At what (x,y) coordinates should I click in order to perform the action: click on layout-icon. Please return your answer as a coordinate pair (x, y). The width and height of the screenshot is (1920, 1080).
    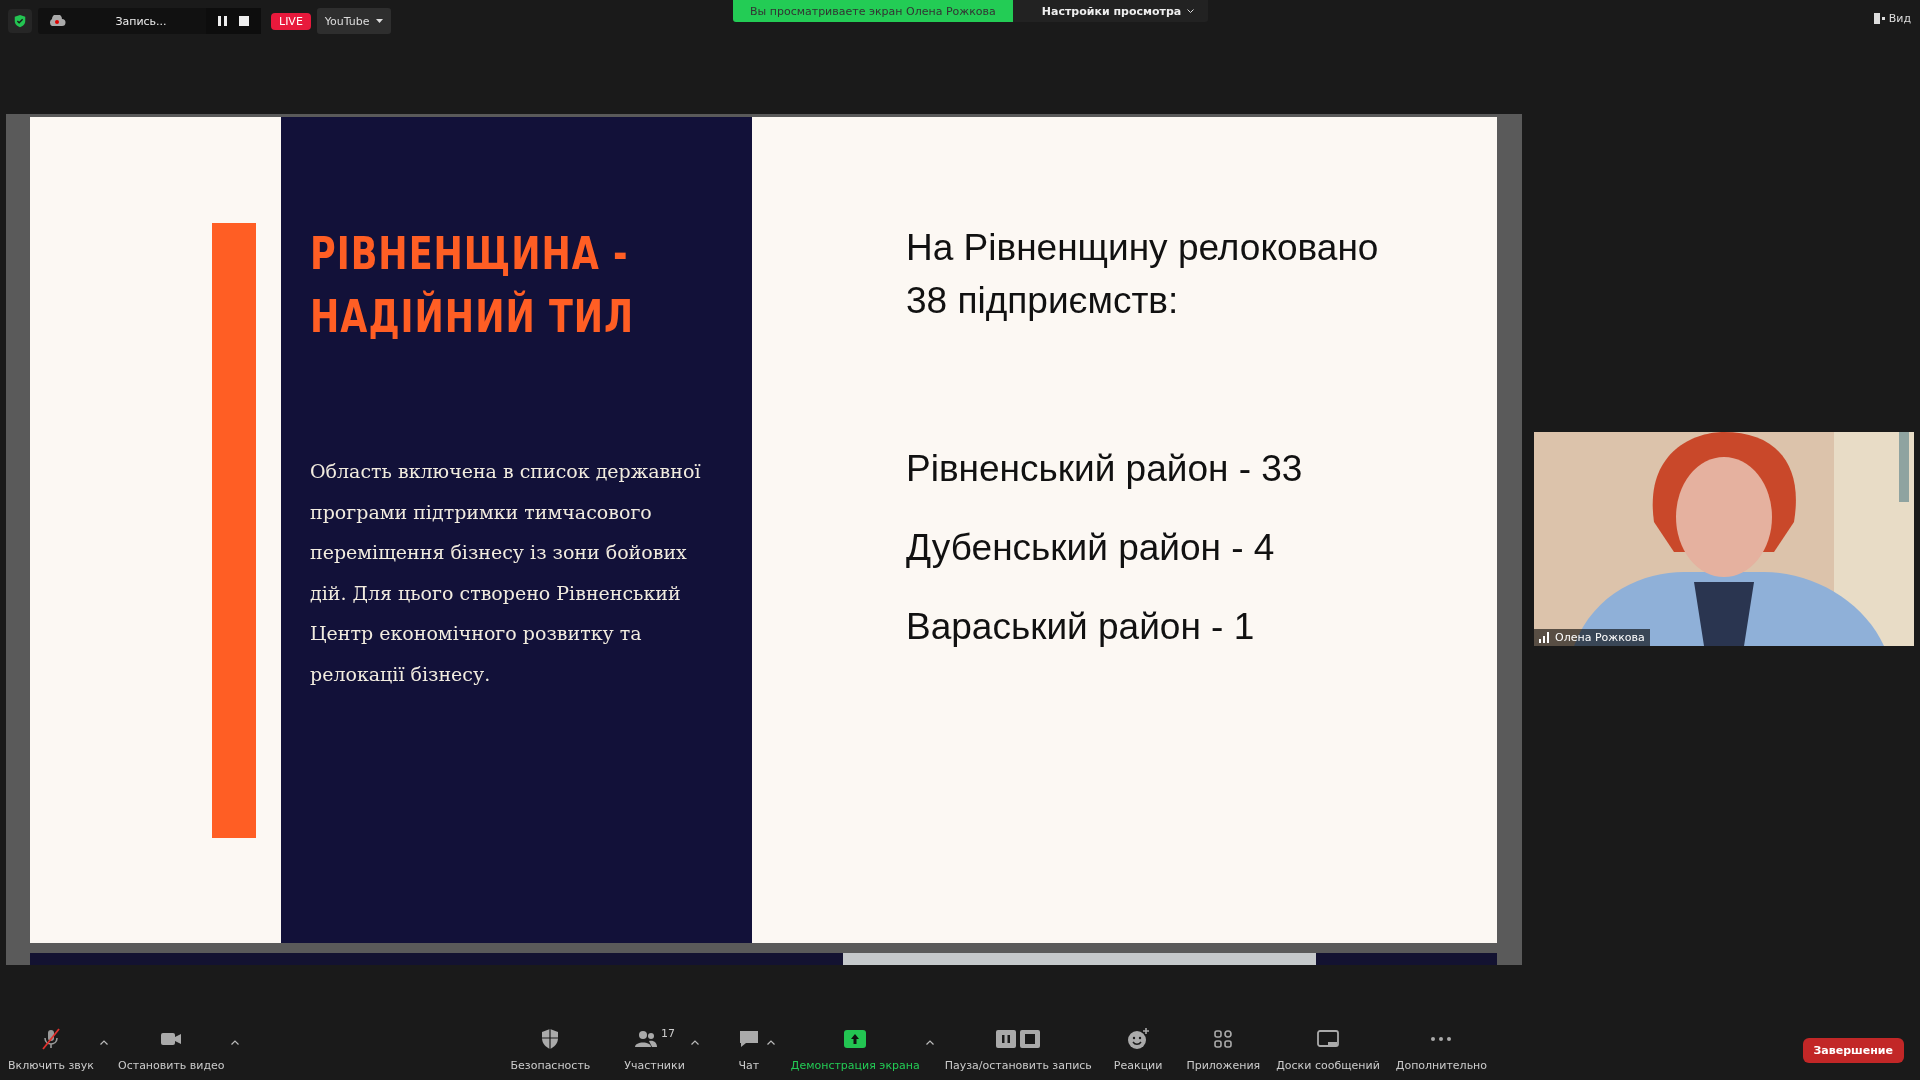
    Looking at the image, I should click on (1879, 18).